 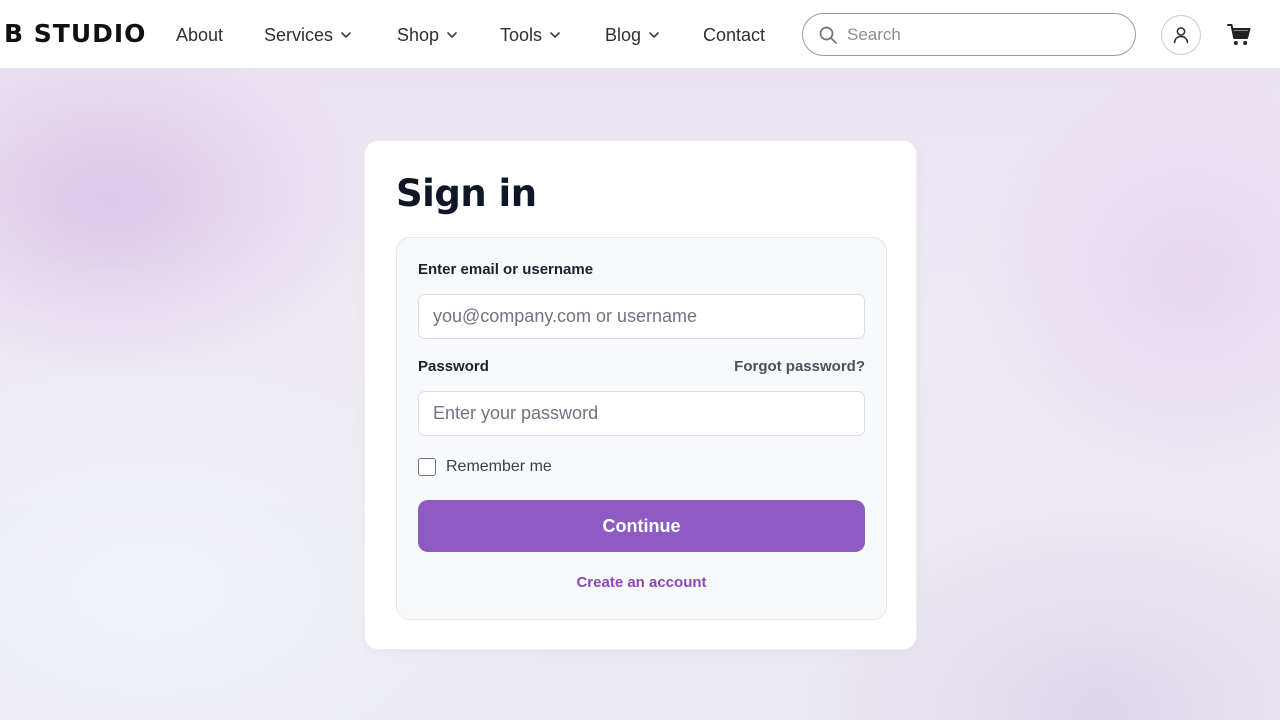 What do you see at coordinates (506, 269) in the screenshot?
I see `email-label: Enter email or username` at bounding box center [506, 269].